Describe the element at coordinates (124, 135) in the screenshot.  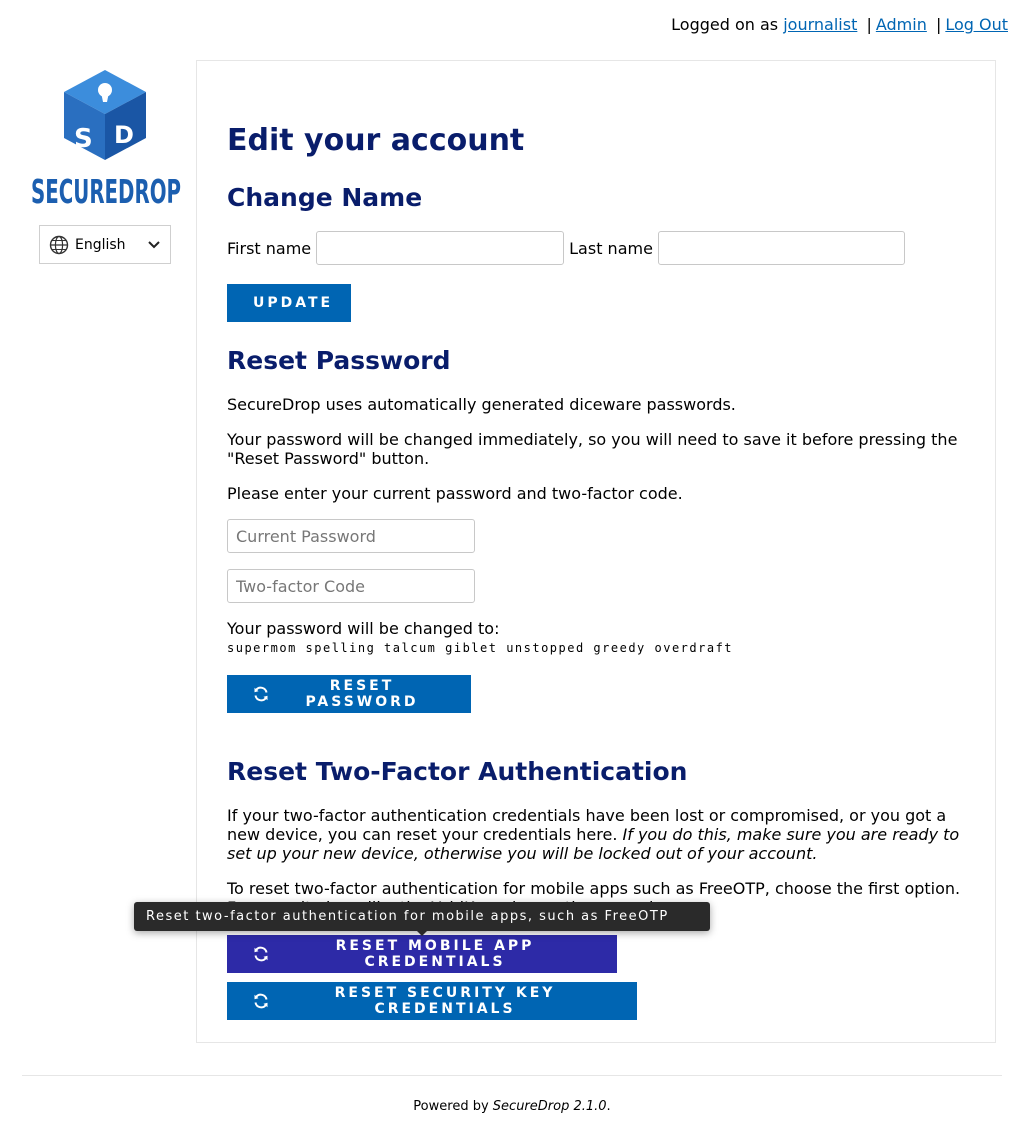
I see `svg-text: D` at that location.